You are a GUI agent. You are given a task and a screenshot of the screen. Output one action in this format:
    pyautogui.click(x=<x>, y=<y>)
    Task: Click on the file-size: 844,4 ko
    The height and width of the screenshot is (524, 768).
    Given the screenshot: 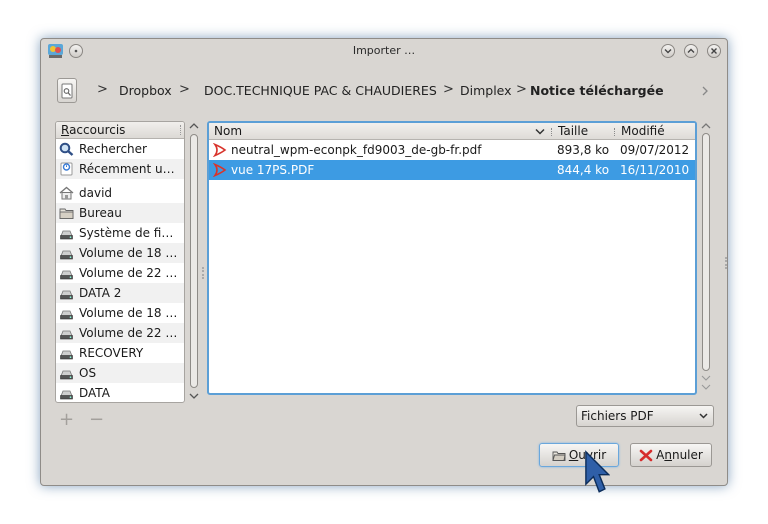 What is the action you would take?
    pyautogui.click(x=583, y=170)
    